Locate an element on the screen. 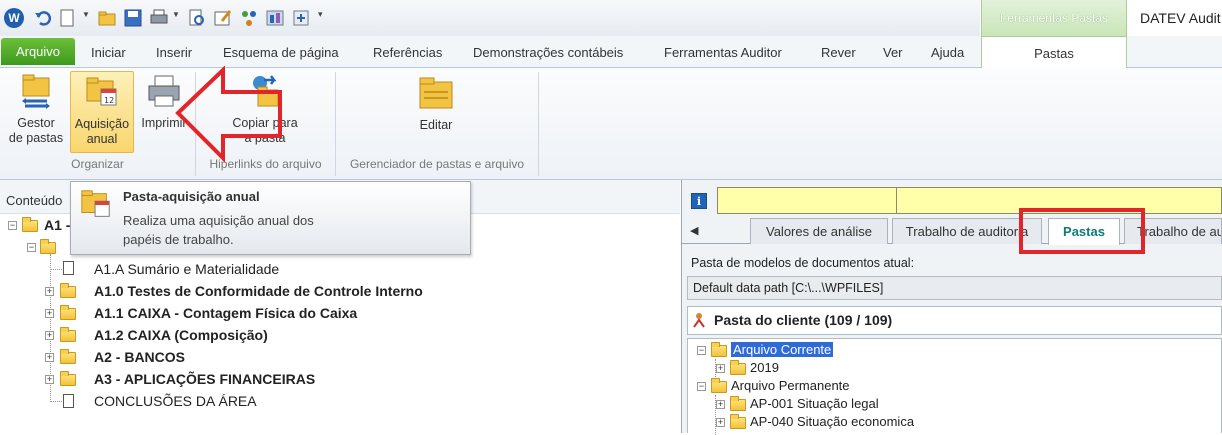 Image resolution: width=1222 pixels, height=435 pixels. annotation-highlight-box is located at coordinates (1082, 231).